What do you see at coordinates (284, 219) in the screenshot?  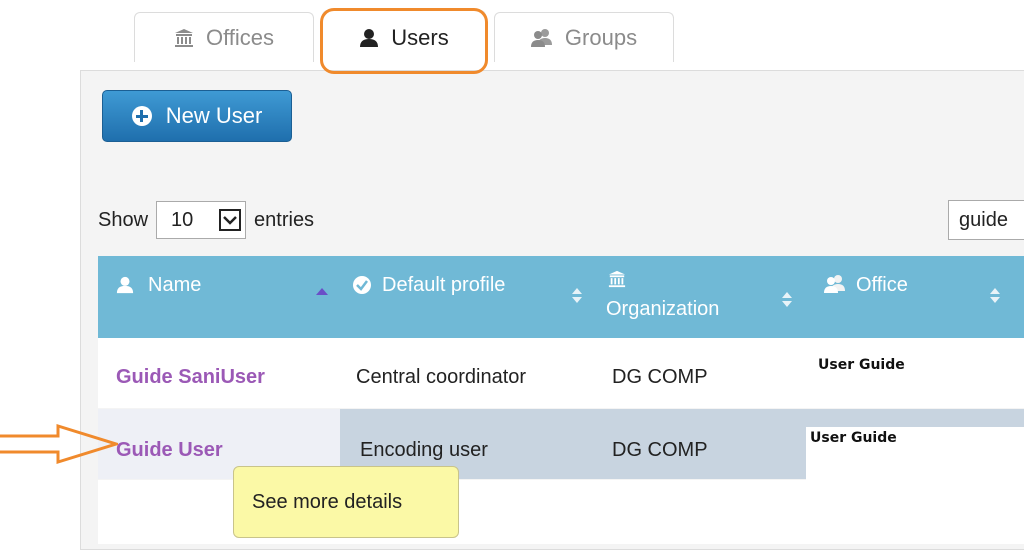 I see `entries-label: entries` at bounding box center [284, 219].